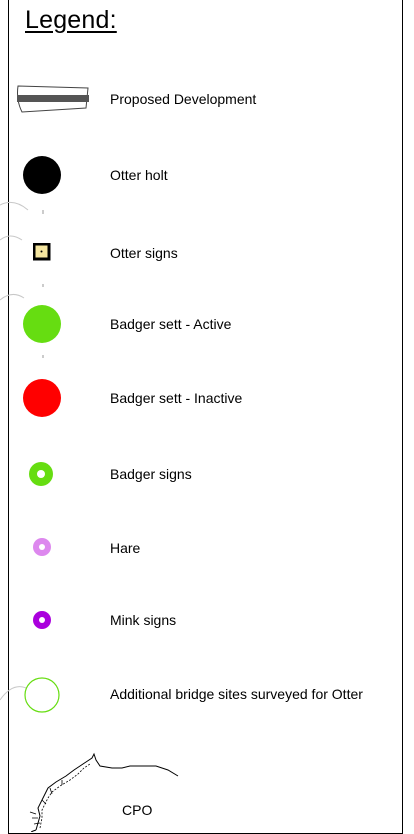 This screenshot has height=834, width=414. Describe the element at coordinates (42, 398) in the screenshot. I see `badger-sett-inactive-icon` at that location.